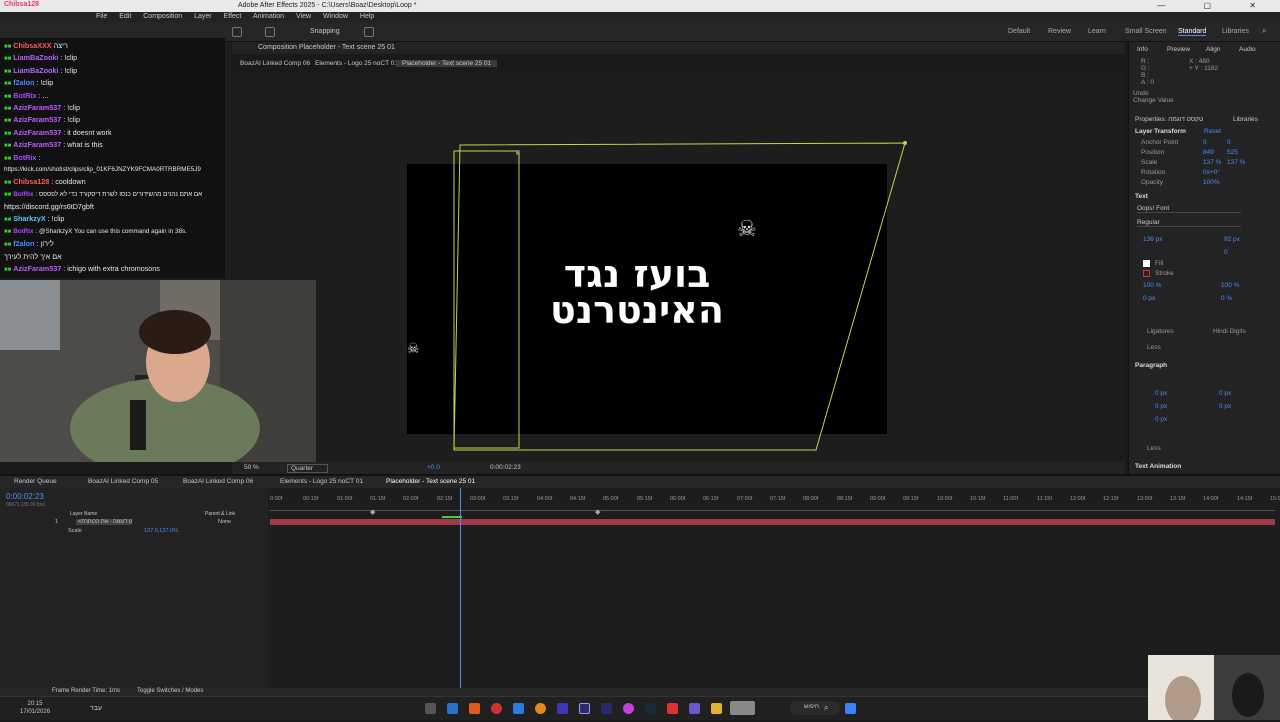 This screenshot has height=722, width=1280. I want to click on workspace-small-screen: Small Screen, so click(1146, 31).